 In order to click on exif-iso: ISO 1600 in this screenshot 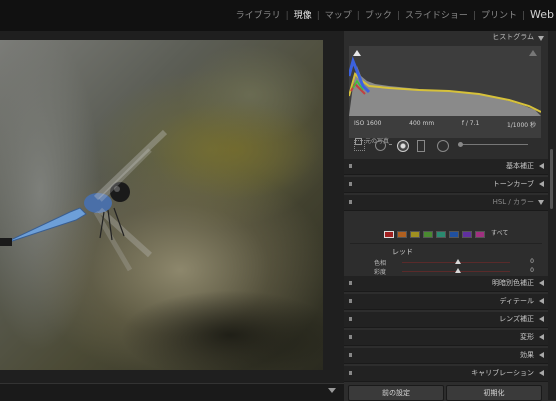, I will do `click(368, 123)`.